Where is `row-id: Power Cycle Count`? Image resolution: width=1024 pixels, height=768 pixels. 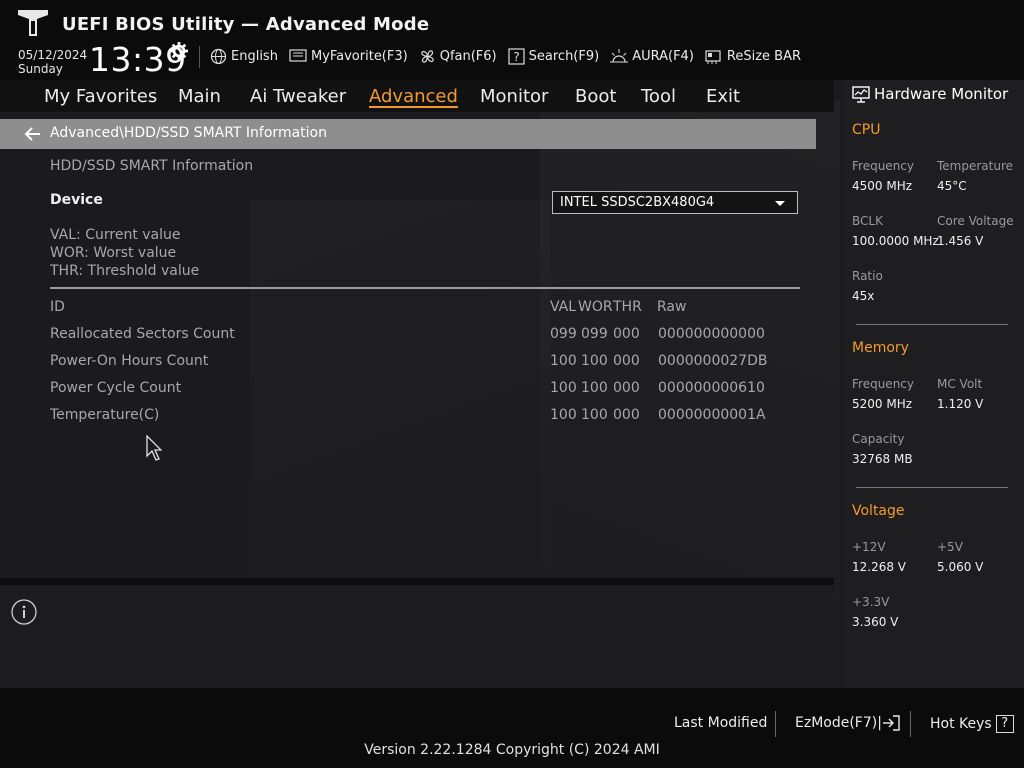 row-id: Power Cycle Count is located at coordinates (116, 388).